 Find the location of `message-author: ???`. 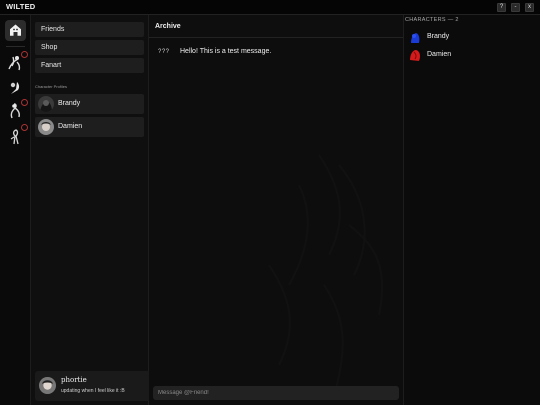

message-author: ??? is located at coordinates (164, 52).